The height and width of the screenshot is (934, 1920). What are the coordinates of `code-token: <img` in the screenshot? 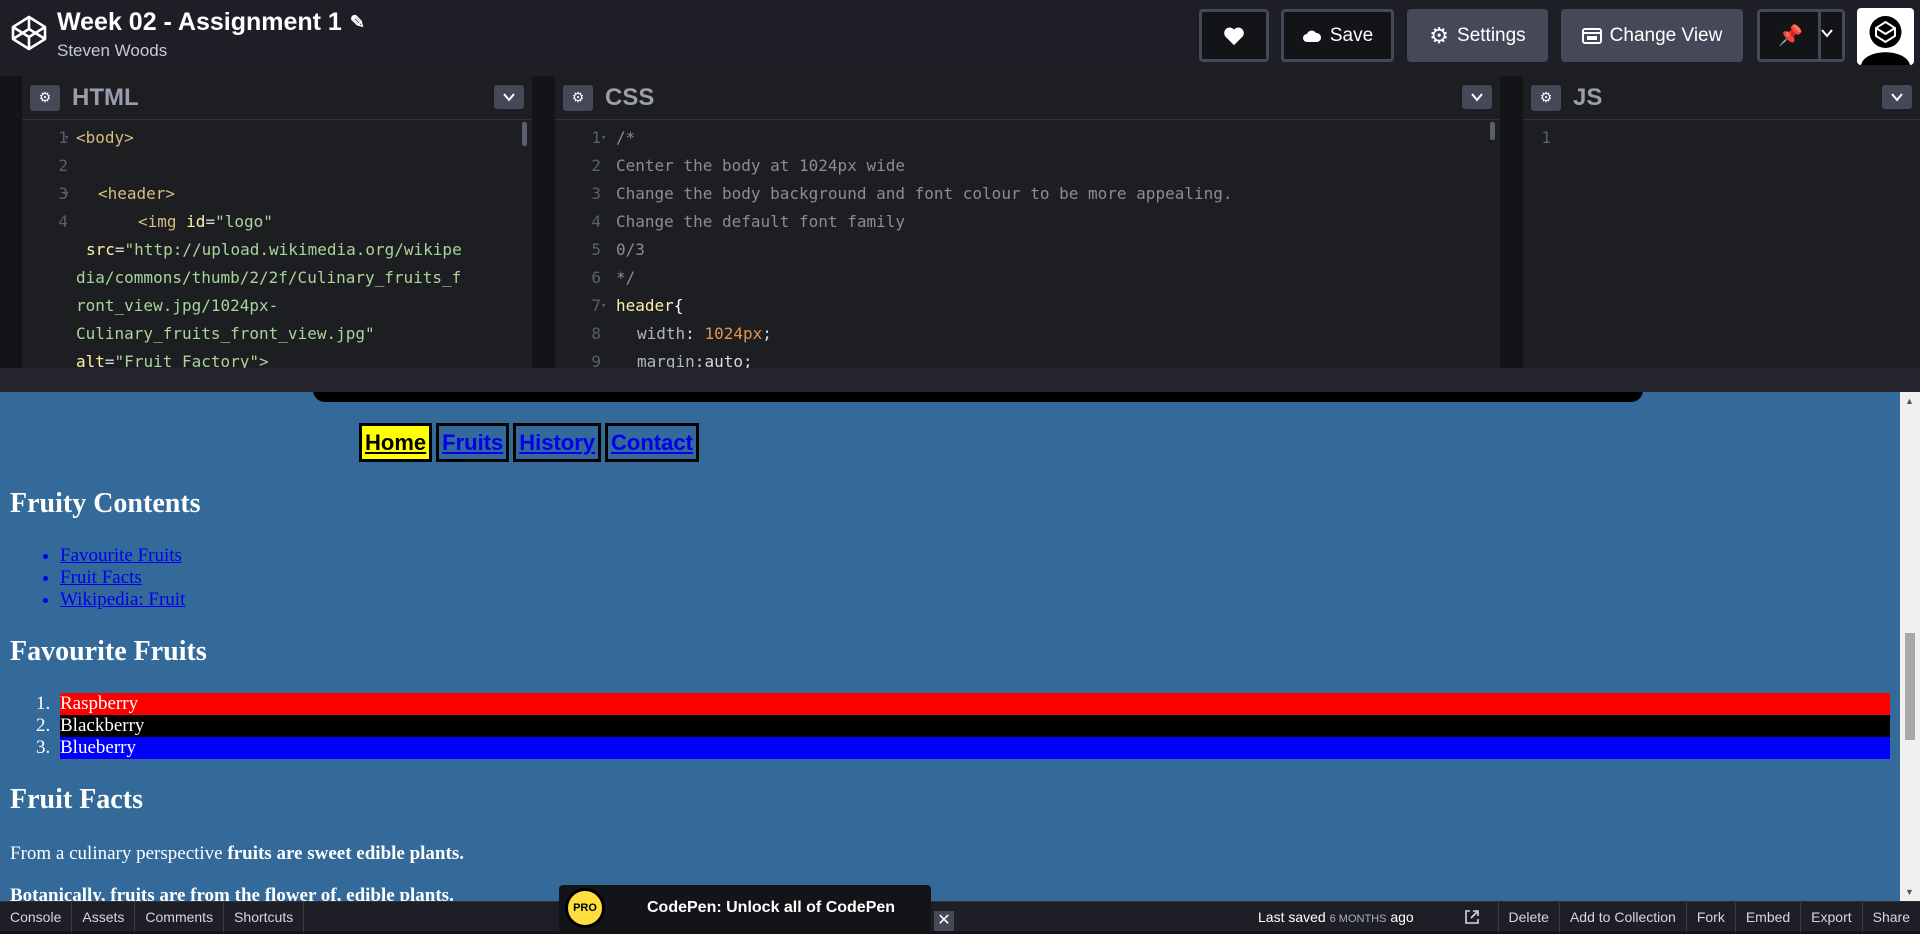 It's located at (157, 221).